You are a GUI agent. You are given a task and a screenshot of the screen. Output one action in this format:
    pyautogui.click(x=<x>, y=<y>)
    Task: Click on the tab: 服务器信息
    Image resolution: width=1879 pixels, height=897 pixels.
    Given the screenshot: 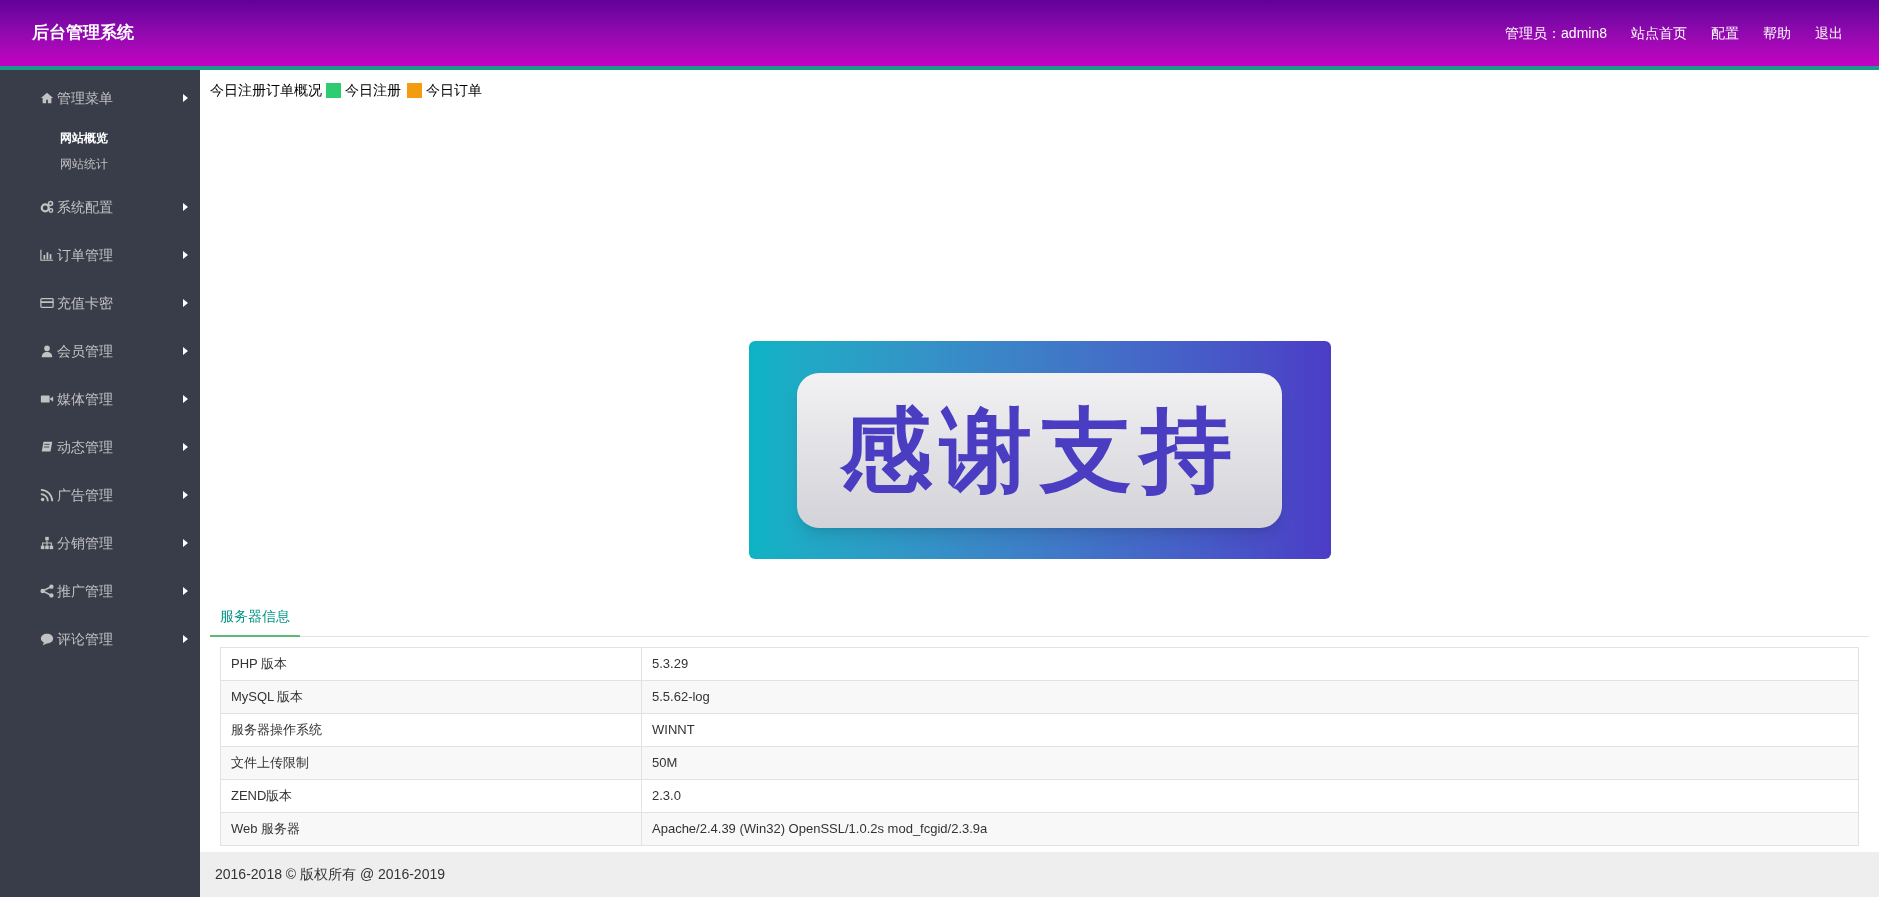 What is the action you would take?
    pyautogui.click(x=255, y=617)
    